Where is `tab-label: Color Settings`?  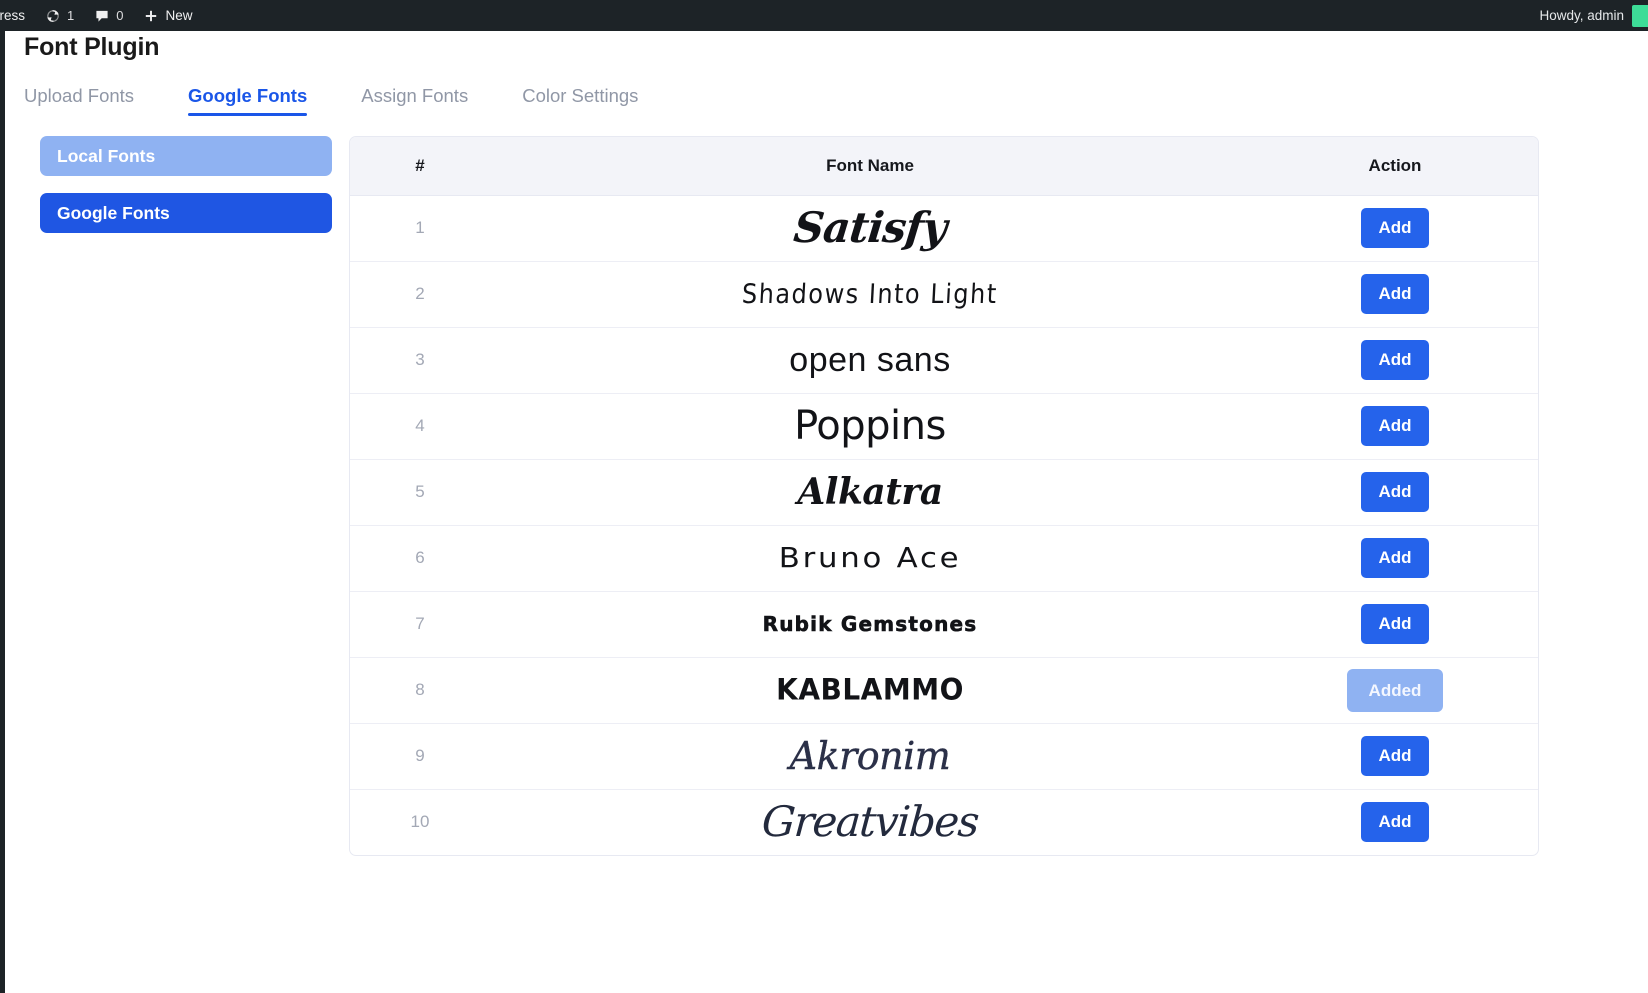
tab-label: Color Settings is located at coordinates (580, 95).